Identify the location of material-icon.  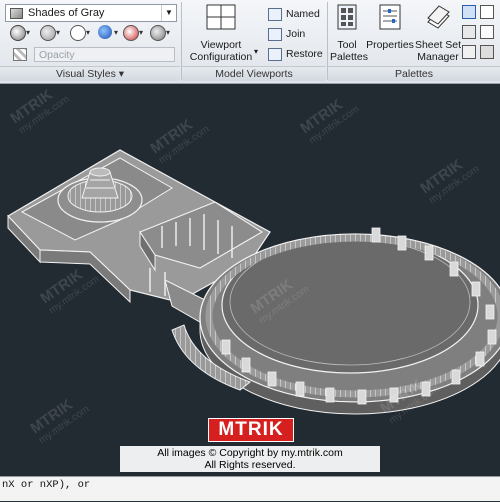
(131, 33).